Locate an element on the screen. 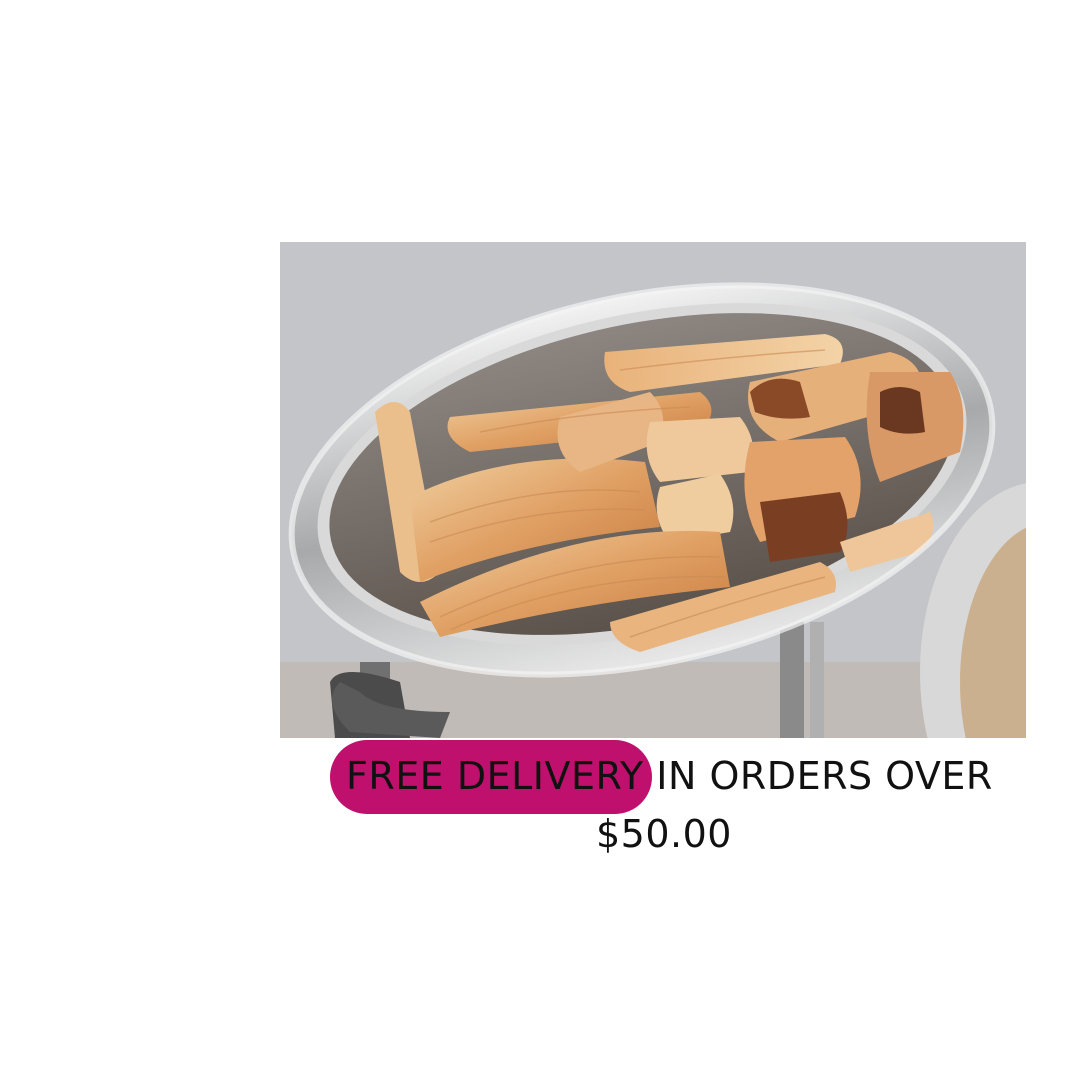 The height and width of the screenshot is (1080, 1080). free-delivery-label: FREE DELIVERY is located at coordinates (495, 776).